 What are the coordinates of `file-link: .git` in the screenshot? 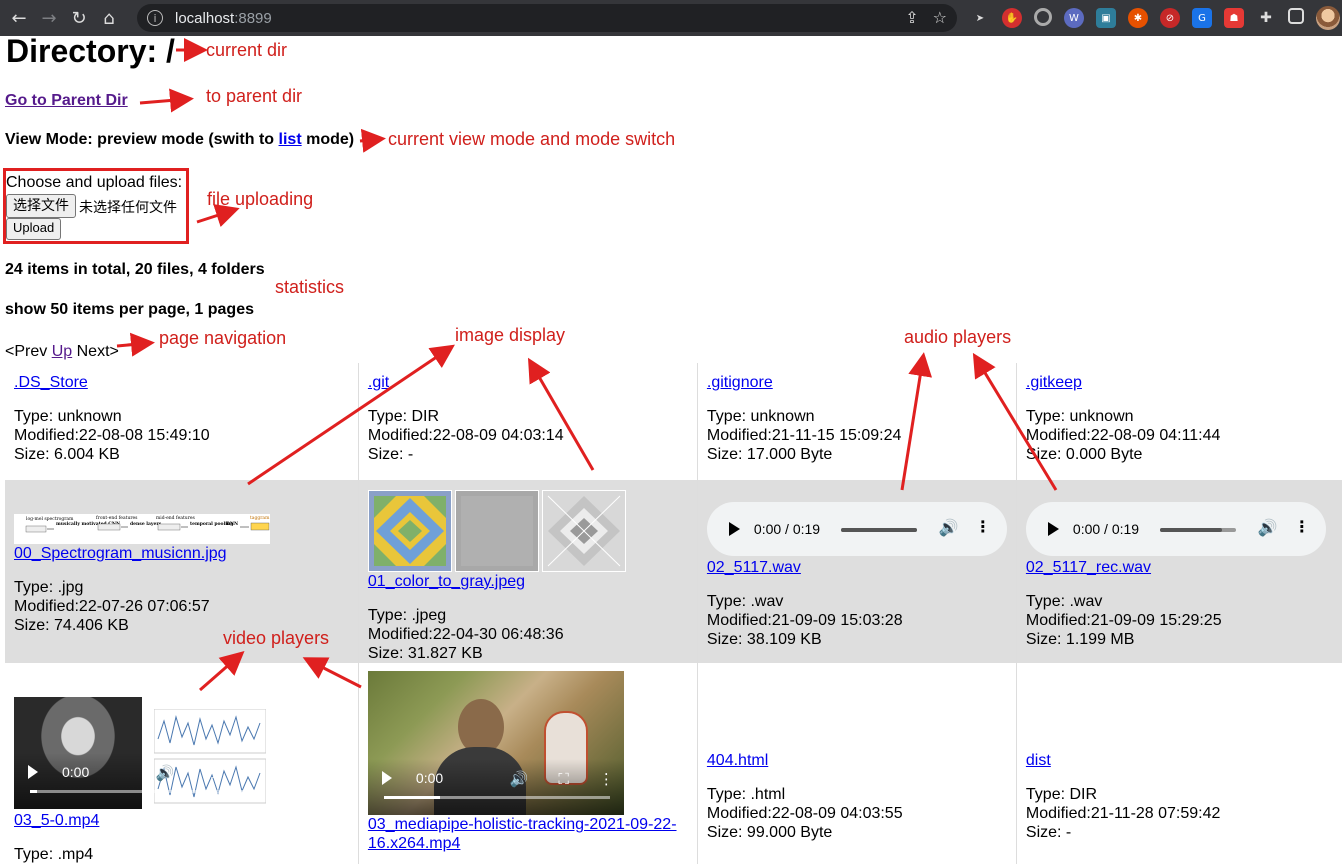 It's located at (378, 382).